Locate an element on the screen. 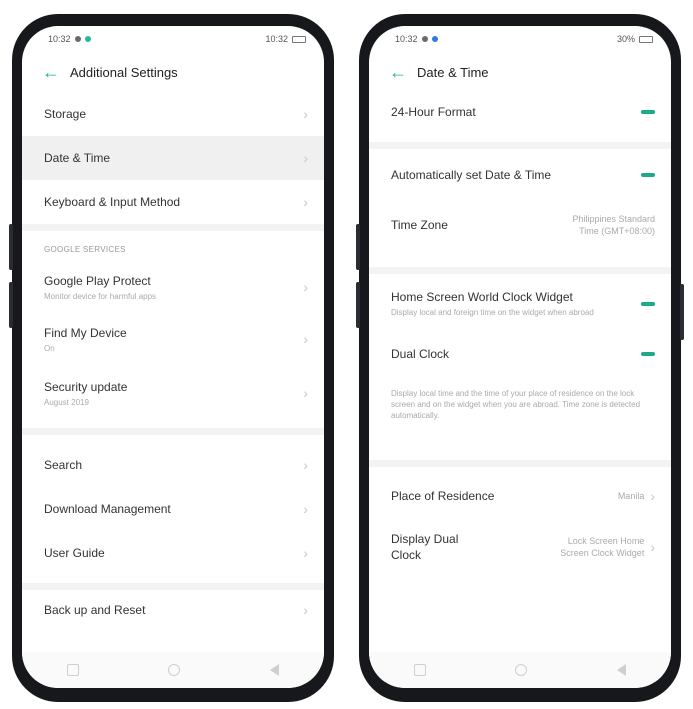 The image size is (693, 709). row-security-update: Security update August 2019 › is located at coordinates (173, 393).